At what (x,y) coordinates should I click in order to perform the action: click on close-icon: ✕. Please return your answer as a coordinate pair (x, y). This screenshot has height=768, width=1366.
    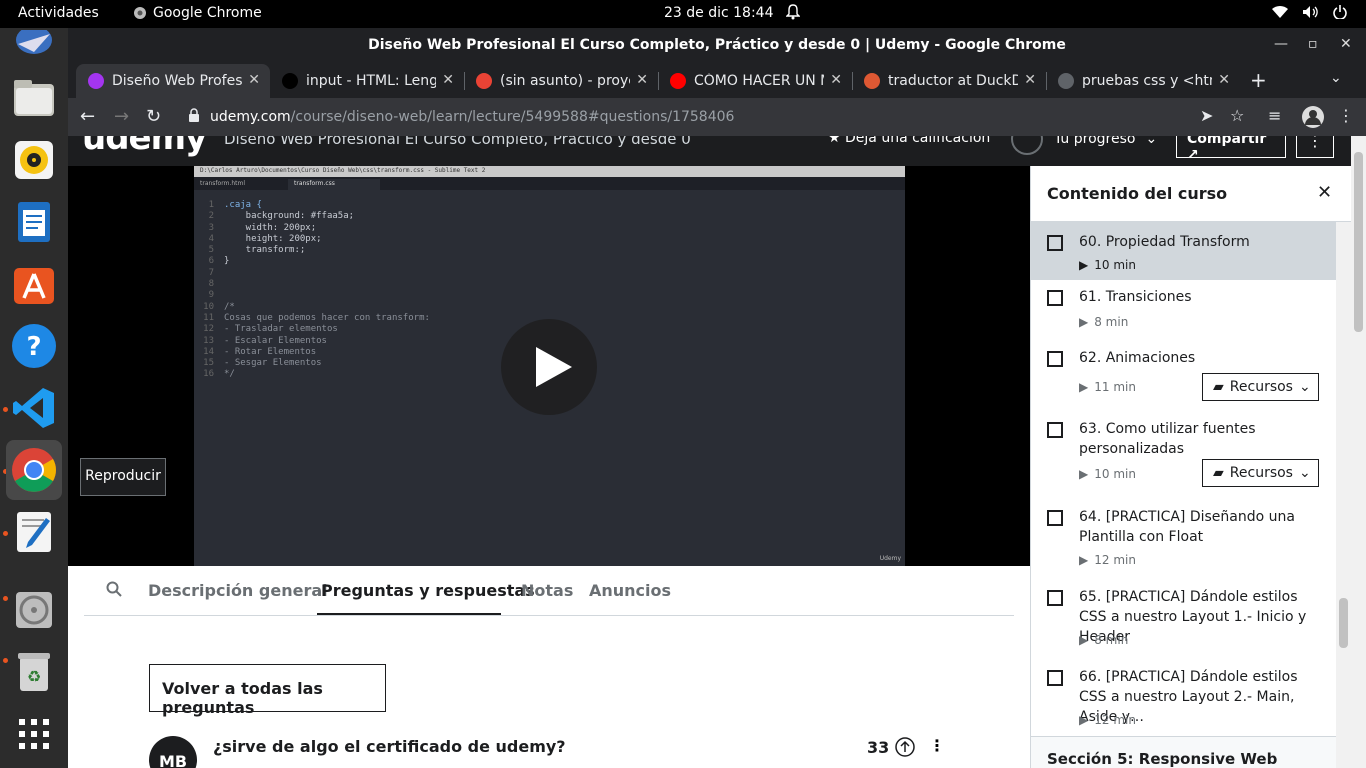
    Looking at the image, I should click on (1324, 192).